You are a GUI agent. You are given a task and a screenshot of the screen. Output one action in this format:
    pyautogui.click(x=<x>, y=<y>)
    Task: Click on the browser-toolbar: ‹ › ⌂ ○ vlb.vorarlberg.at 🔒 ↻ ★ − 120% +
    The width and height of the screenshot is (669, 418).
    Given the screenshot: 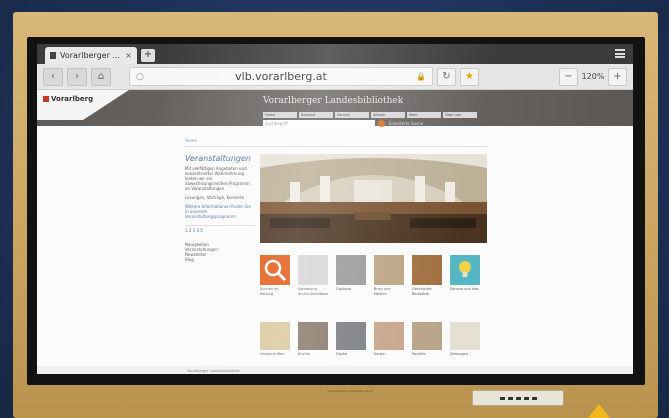 What is the action you would take?
    pyautogui.click(x=335, y=77)
    